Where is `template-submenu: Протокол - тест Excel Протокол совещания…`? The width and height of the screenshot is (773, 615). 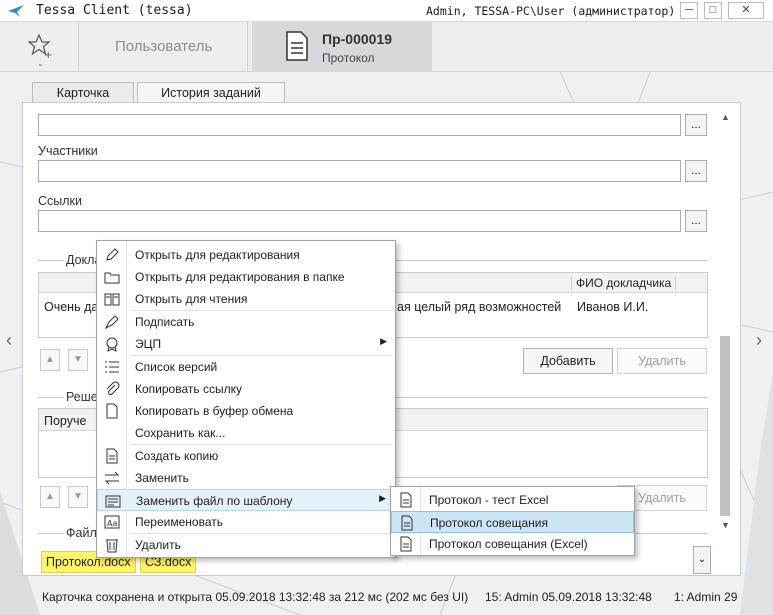 template-submenu: Протокол - тест Excel Протокол совещания… is located at coordinates (512, 521).